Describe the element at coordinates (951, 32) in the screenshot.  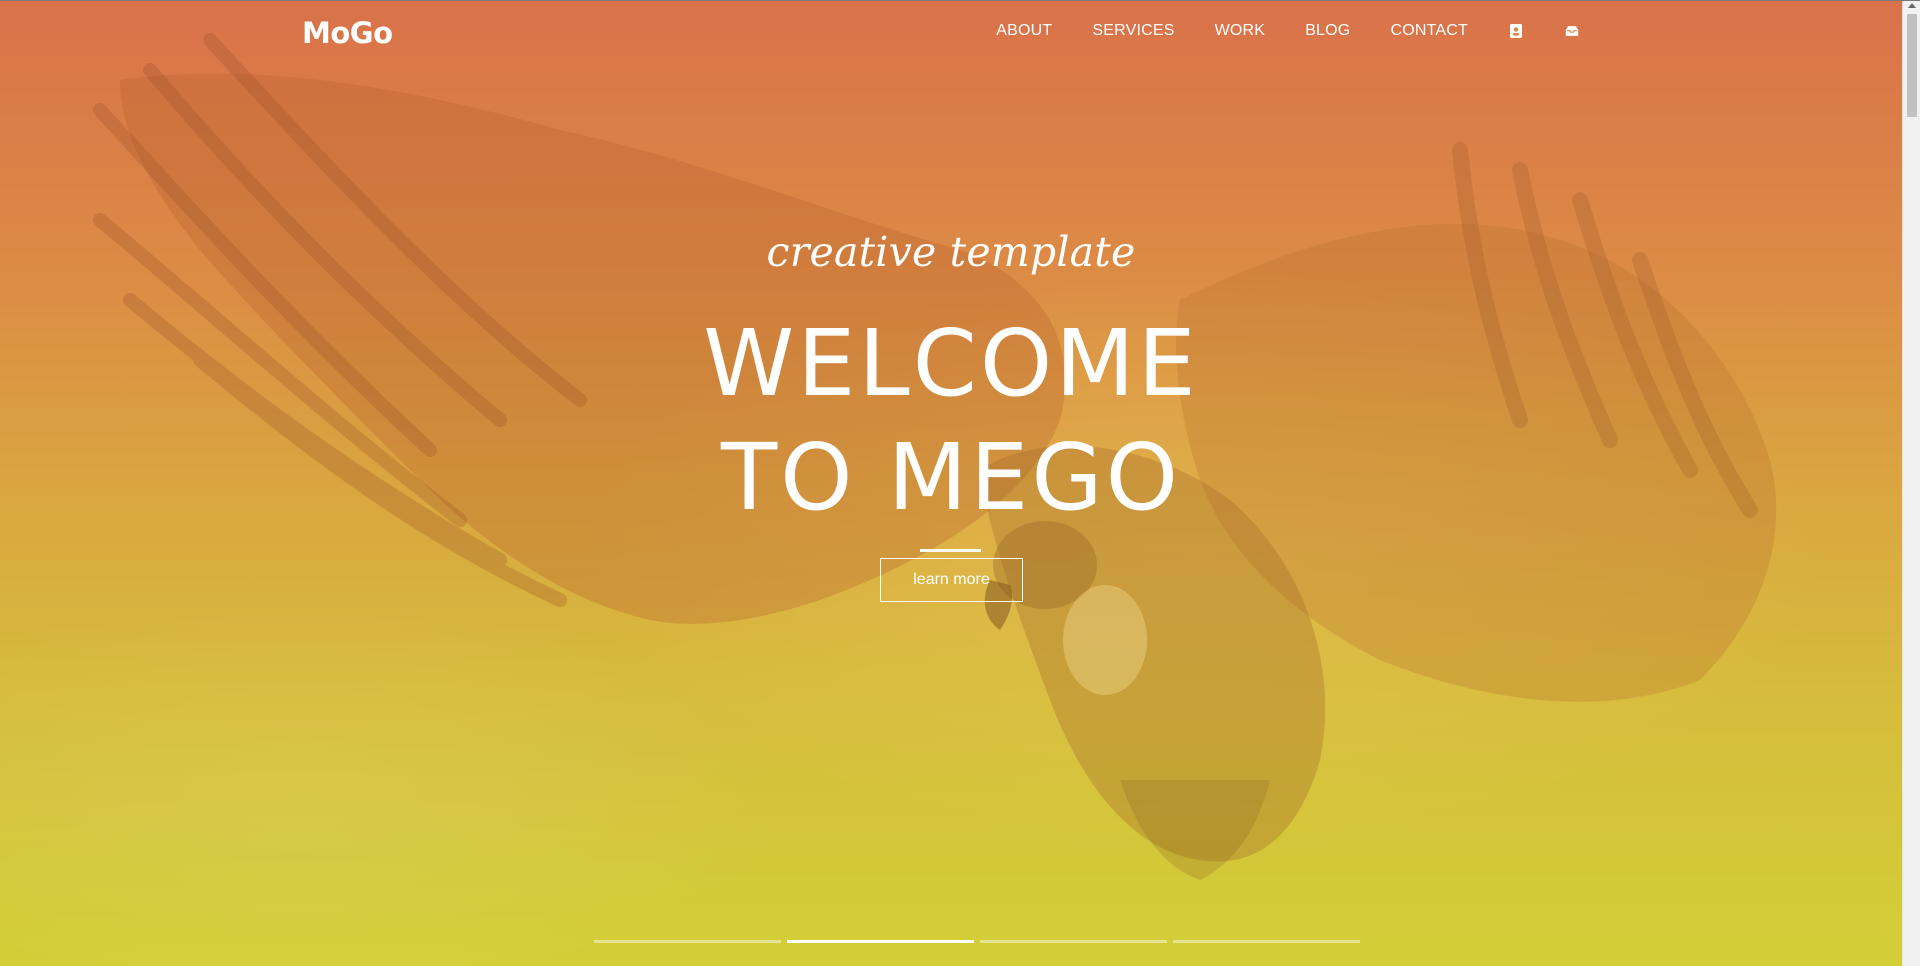
I see `site-header: MoGo ABOUT SERVICES WORK BLOG CONTACT` at that location.